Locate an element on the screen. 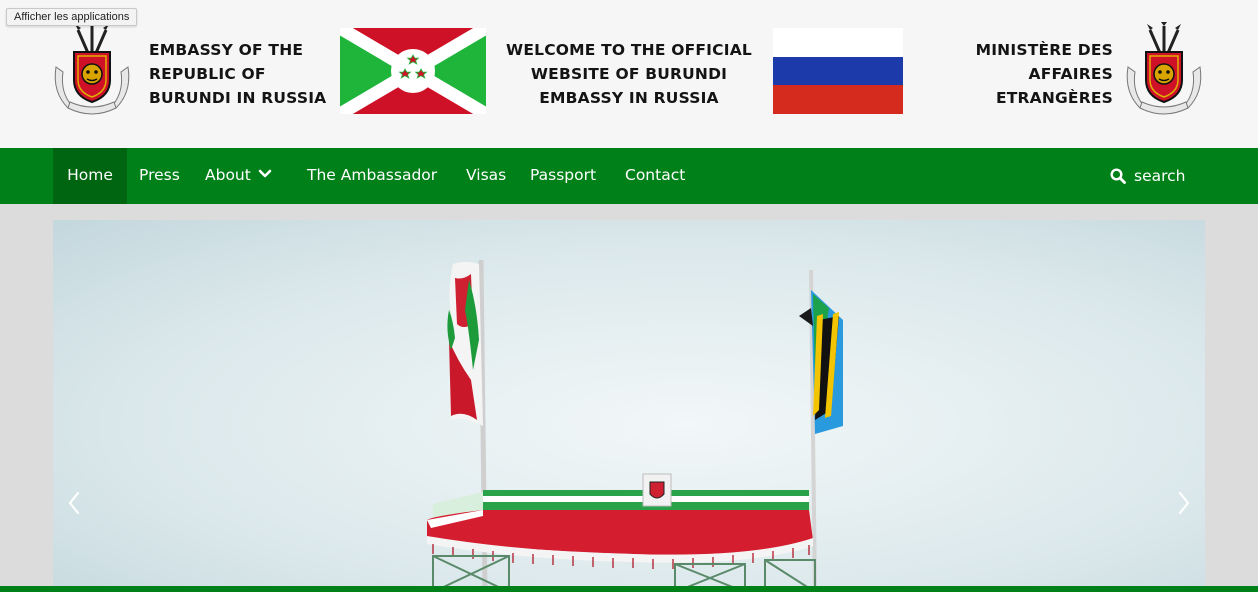  welcome-text-line: EMBASSY IN RUSSIA is located at coordinates (629, 98).